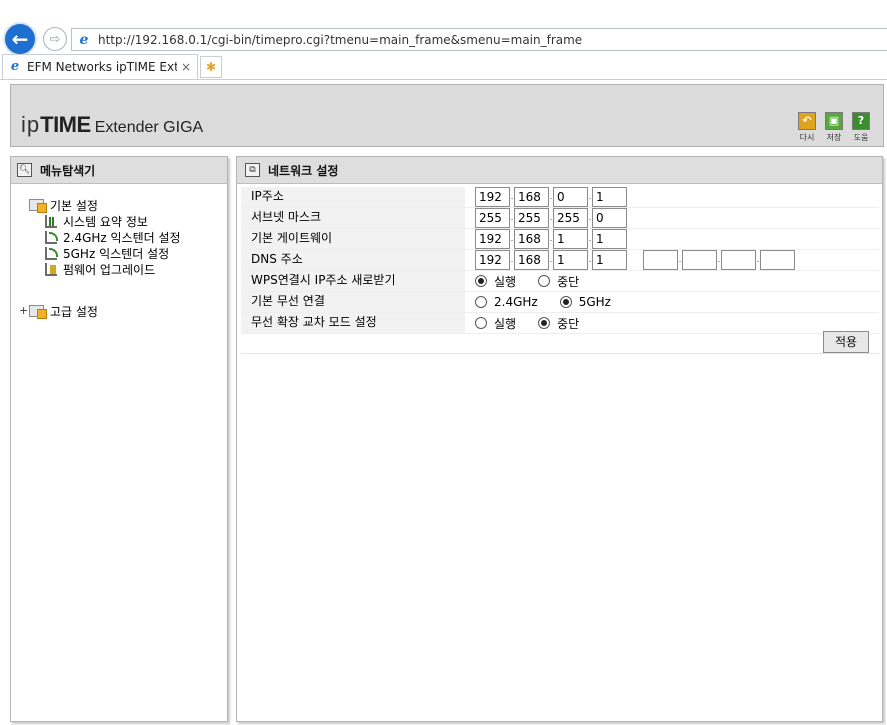 This screenshot has height=725, width=887. I want to click on ip-octet-2: 168, so click(531, 197).